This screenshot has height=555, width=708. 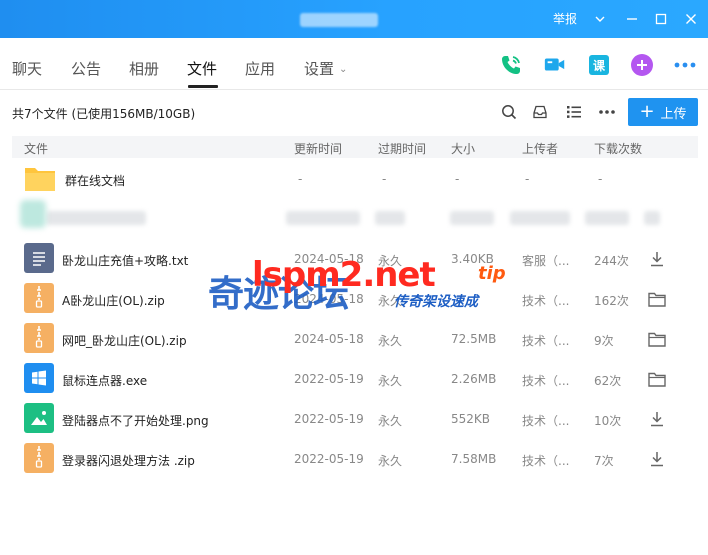 I want to click on tab-chat: 聊天, so click(x=27, y=68).